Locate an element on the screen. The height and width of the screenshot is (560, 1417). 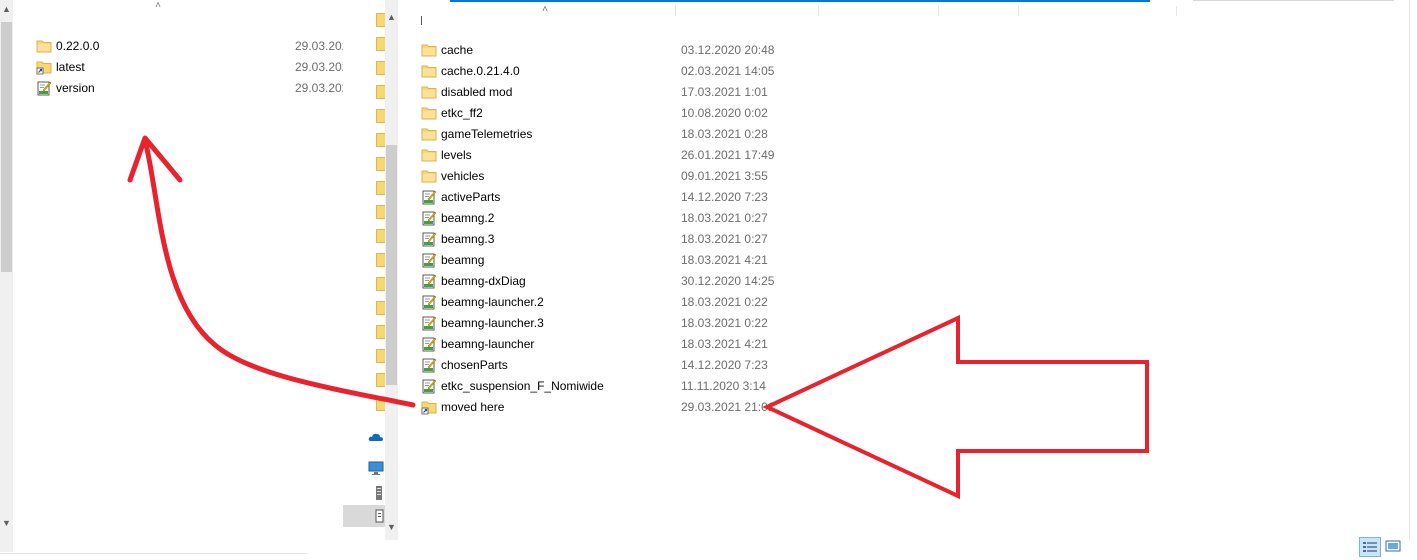
file-row: beamng.3 18.03.2021 0:27 is located at coordinates (598, 239).